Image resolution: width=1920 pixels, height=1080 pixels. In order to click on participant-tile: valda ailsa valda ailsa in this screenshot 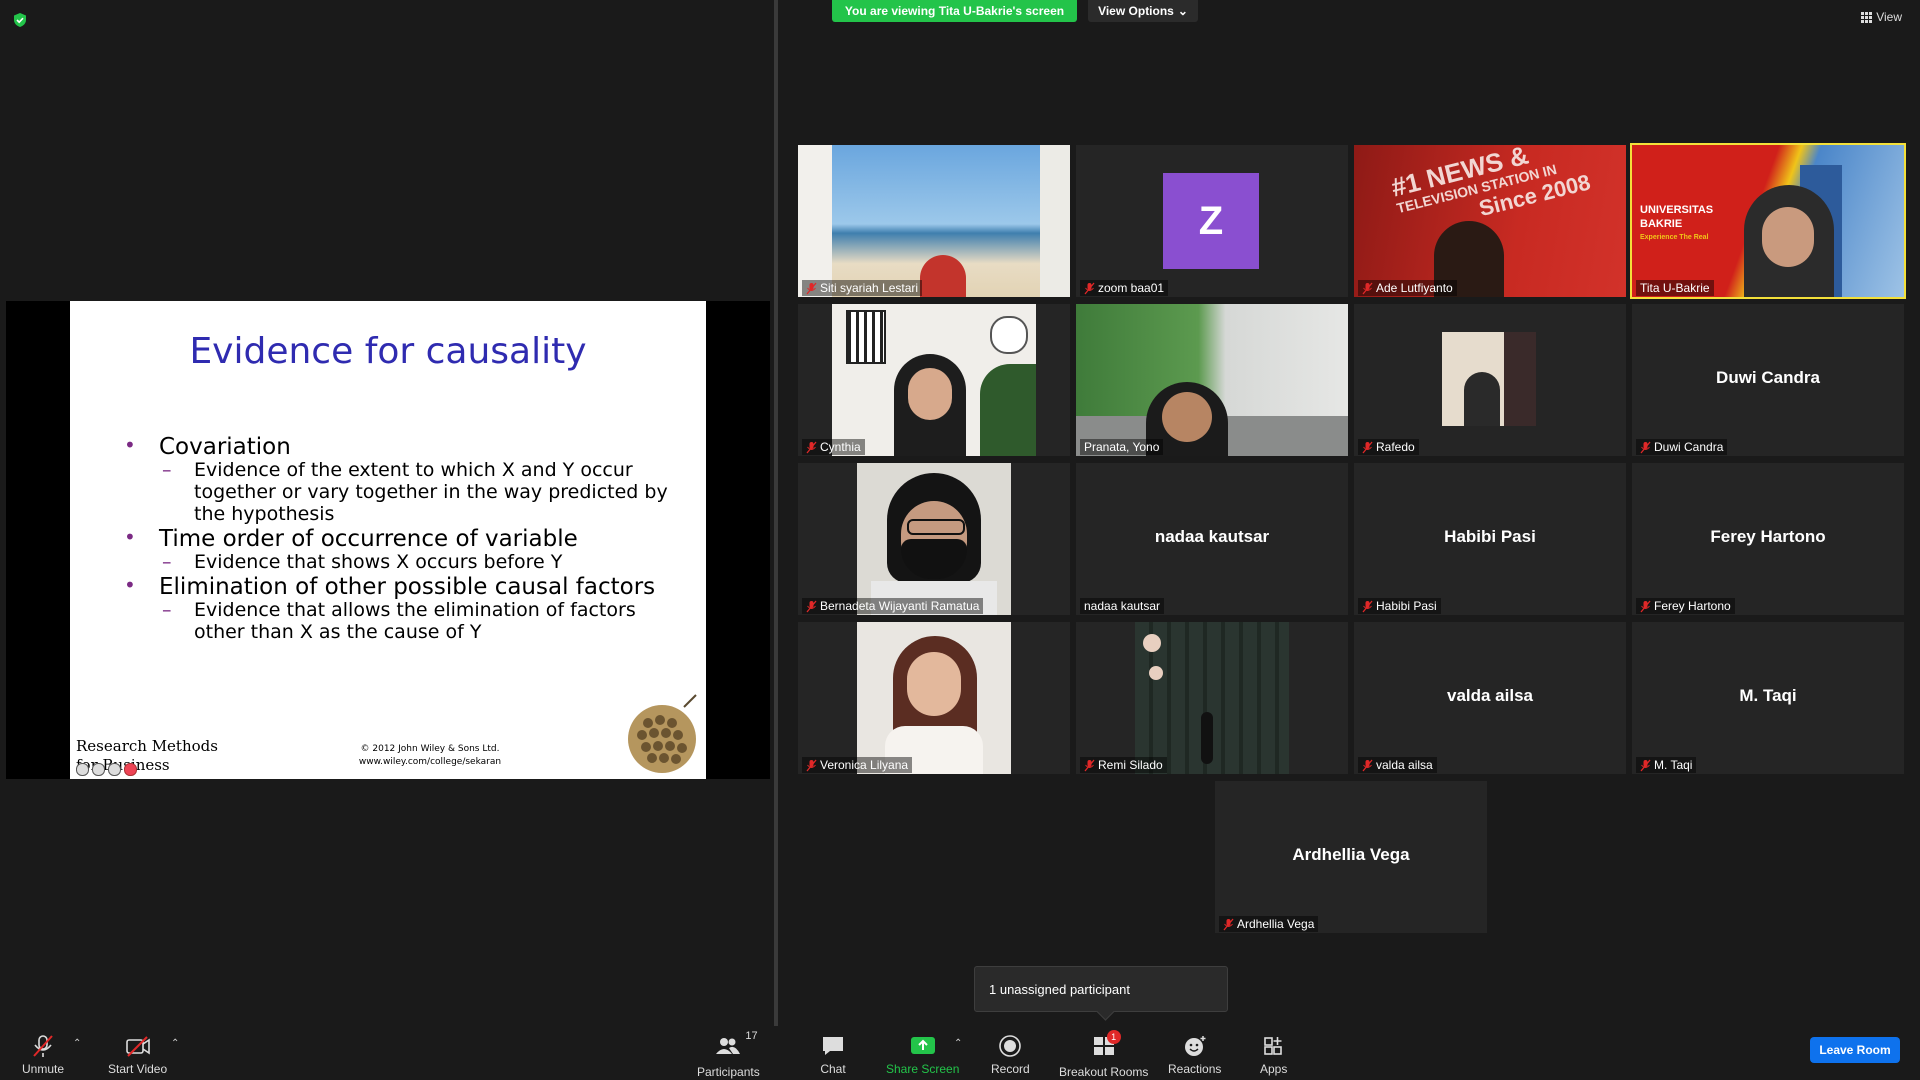, I will do `click(1490, 698)`.